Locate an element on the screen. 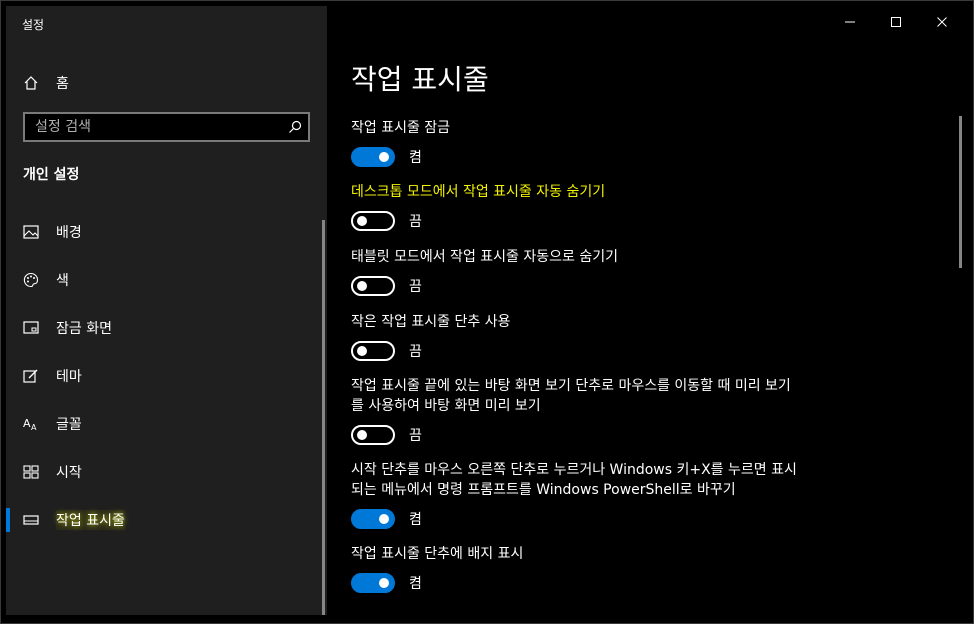 This screenshot has width=974, height=624. start-icon is located at coordinates (31, 472).